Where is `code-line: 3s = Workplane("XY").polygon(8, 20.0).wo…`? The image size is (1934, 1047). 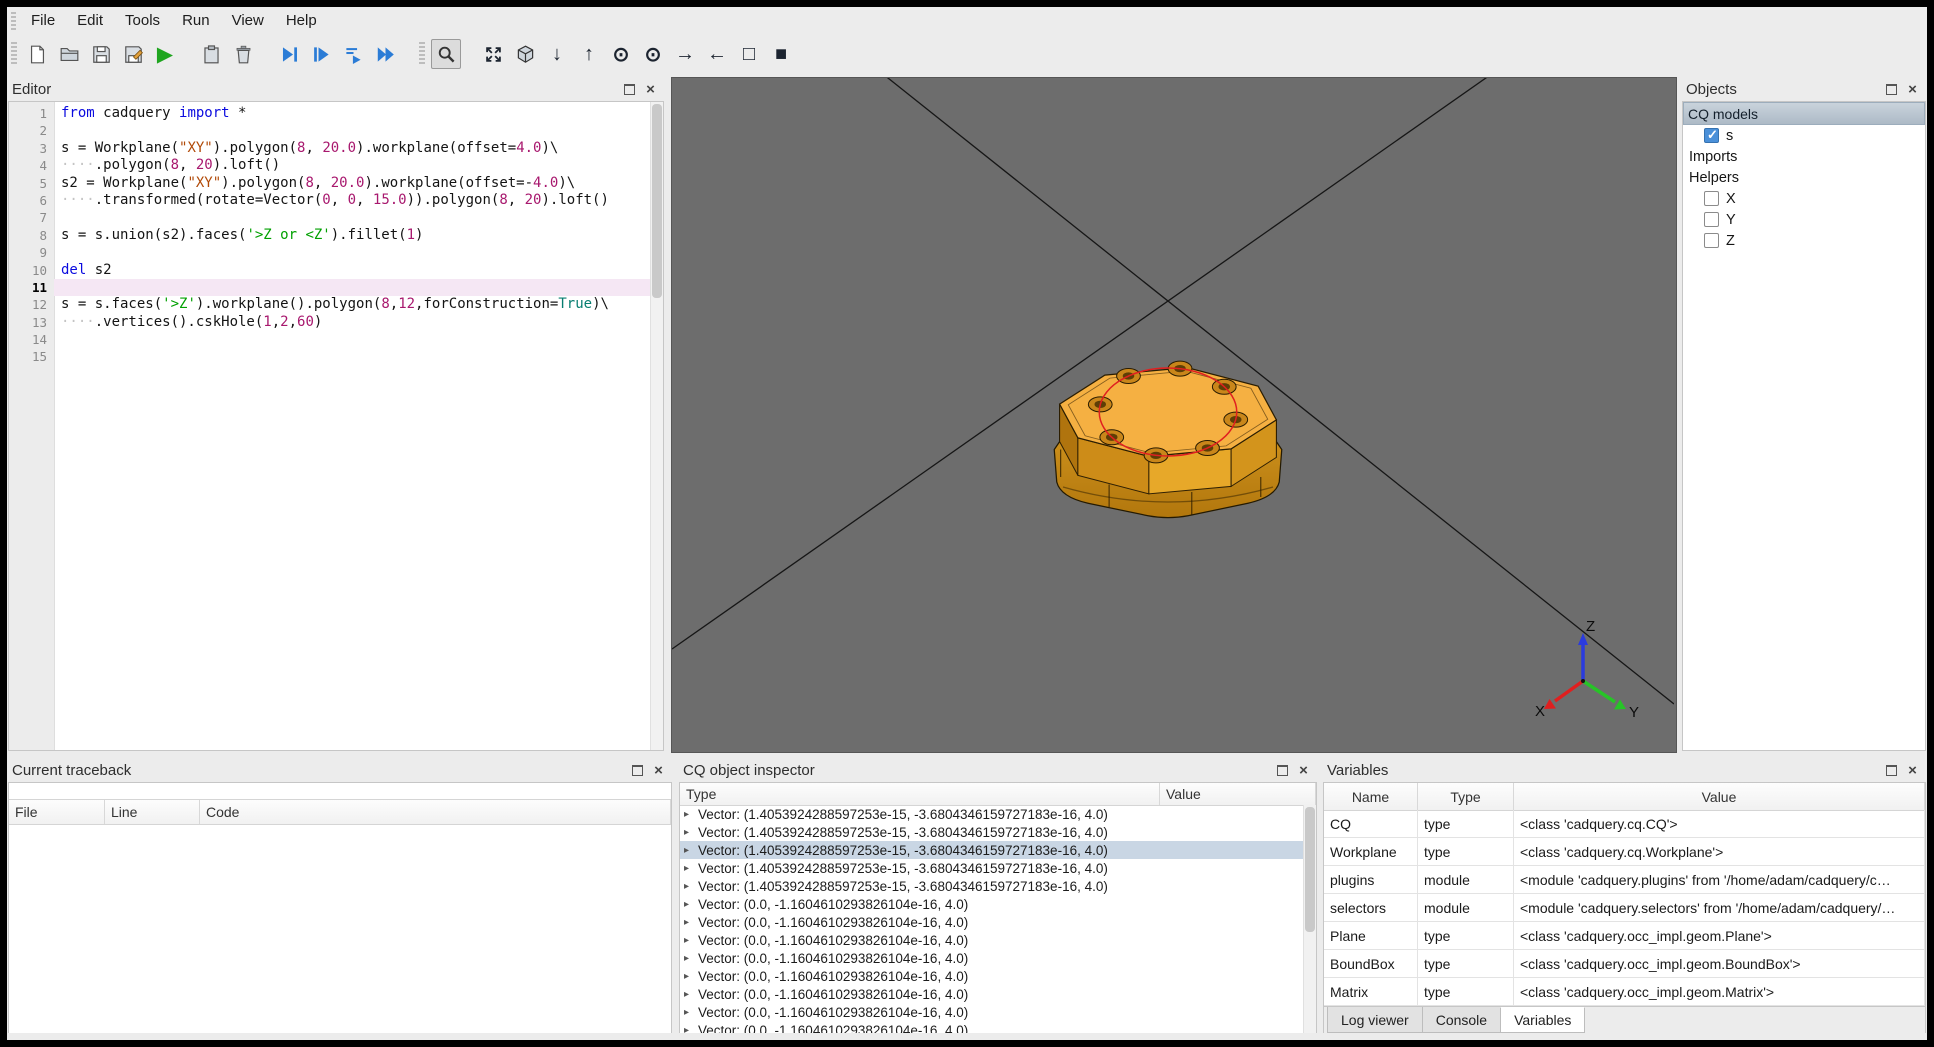 code-line: 3s = Workplane("XY").polygon(8, 20.0).wo… is located at coordinates (329, 148).